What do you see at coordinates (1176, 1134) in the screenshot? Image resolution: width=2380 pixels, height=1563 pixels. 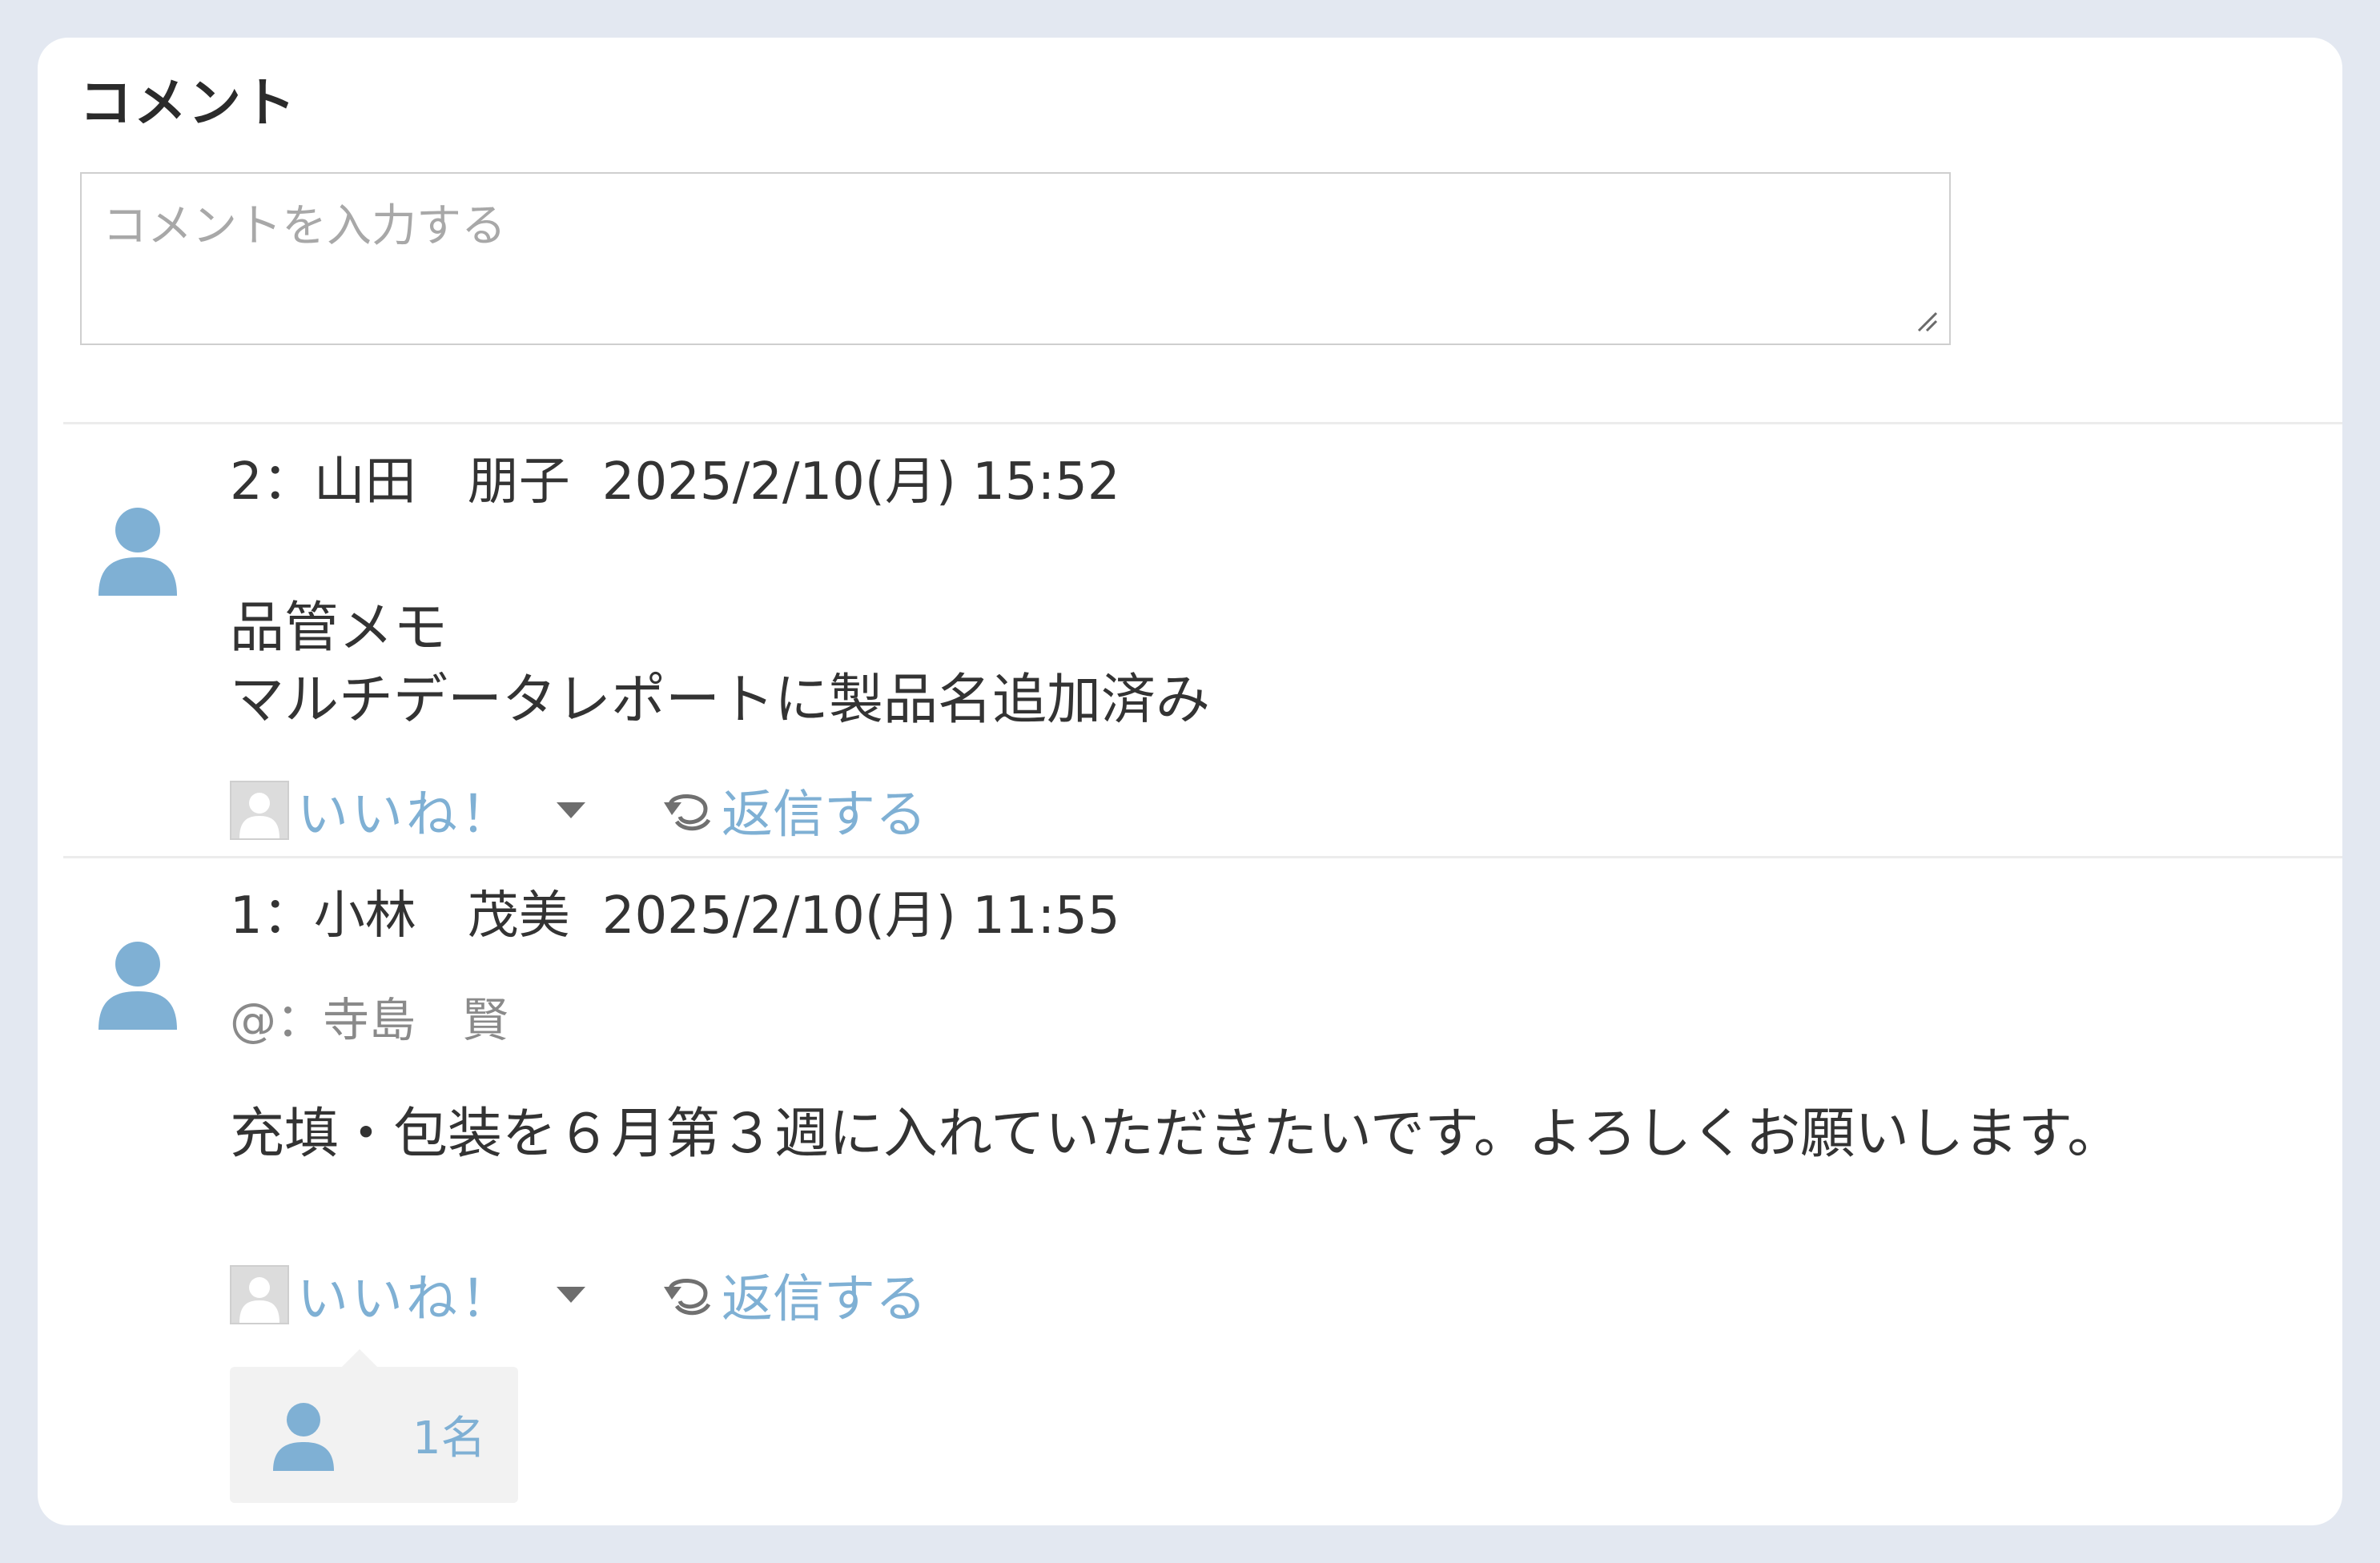 I see `comment-body: 充填・包装を６月第３週に入れていただきたいです。よろしくお願いします。` at bounding box center [1176, 1134].